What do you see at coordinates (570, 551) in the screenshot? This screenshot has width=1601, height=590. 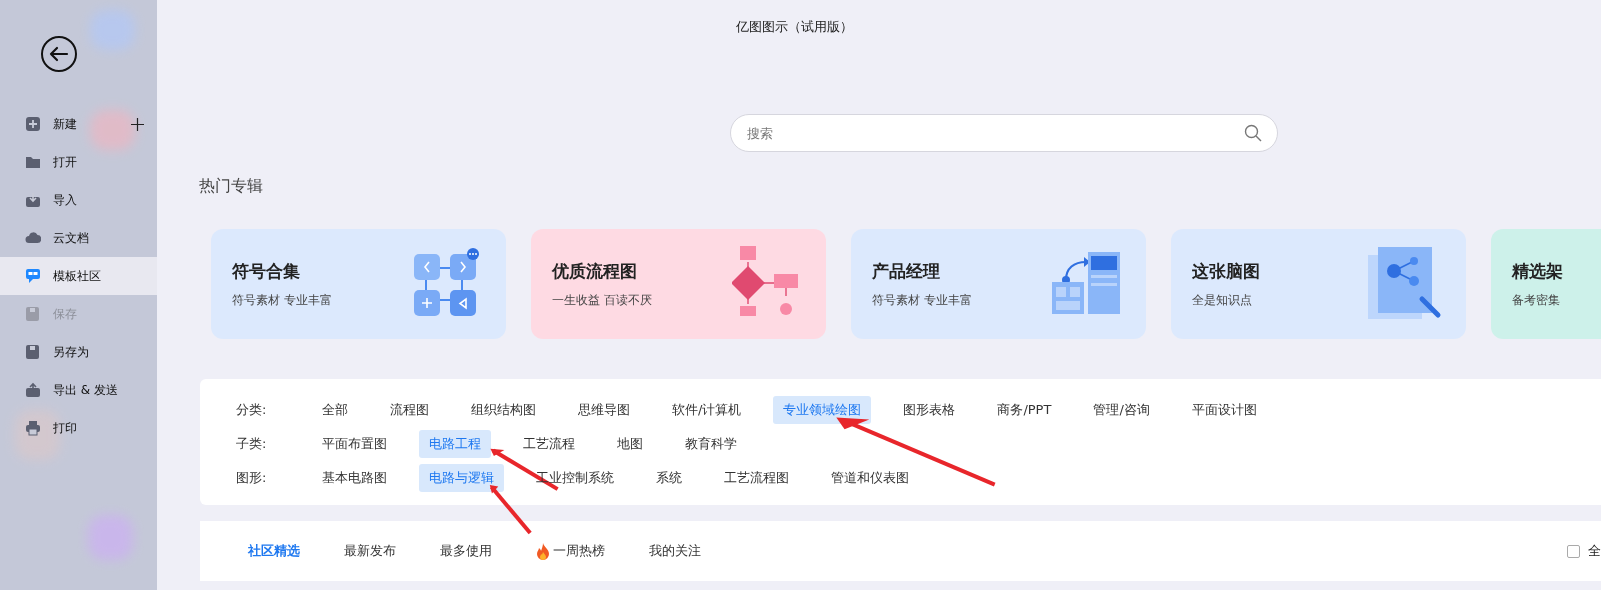 I see `community-tab: 一周热榜` at bounding box center [570, 551].